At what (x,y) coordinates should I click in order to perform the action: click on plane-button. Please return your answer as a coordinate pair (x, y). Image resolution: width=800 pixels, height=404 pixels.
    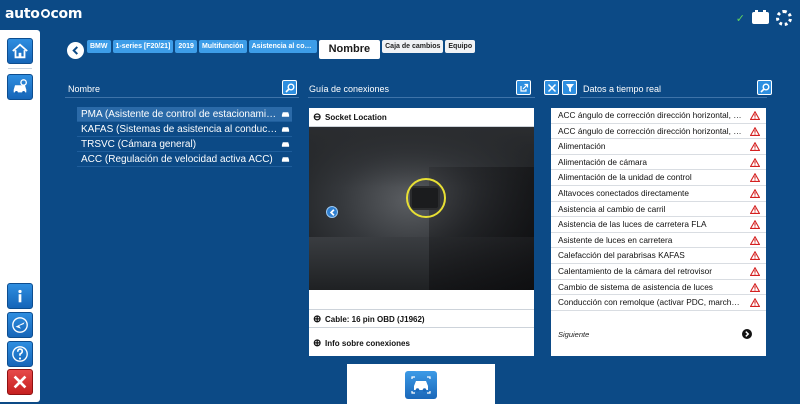
    Looking at the image, I should click on (20, 325).